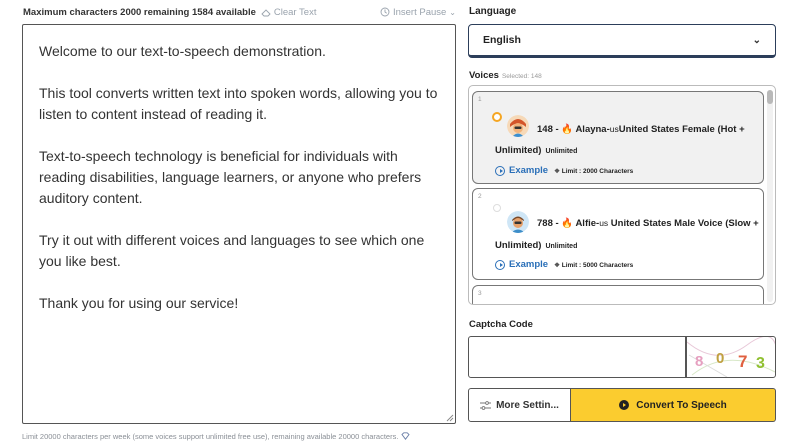 The height and width of the screenshot is (448, 800). Describe the element at coordinates (594, 171) in the screenshot. I see `voice-limit: ❖ Limit : 2000 Characters` at that location.